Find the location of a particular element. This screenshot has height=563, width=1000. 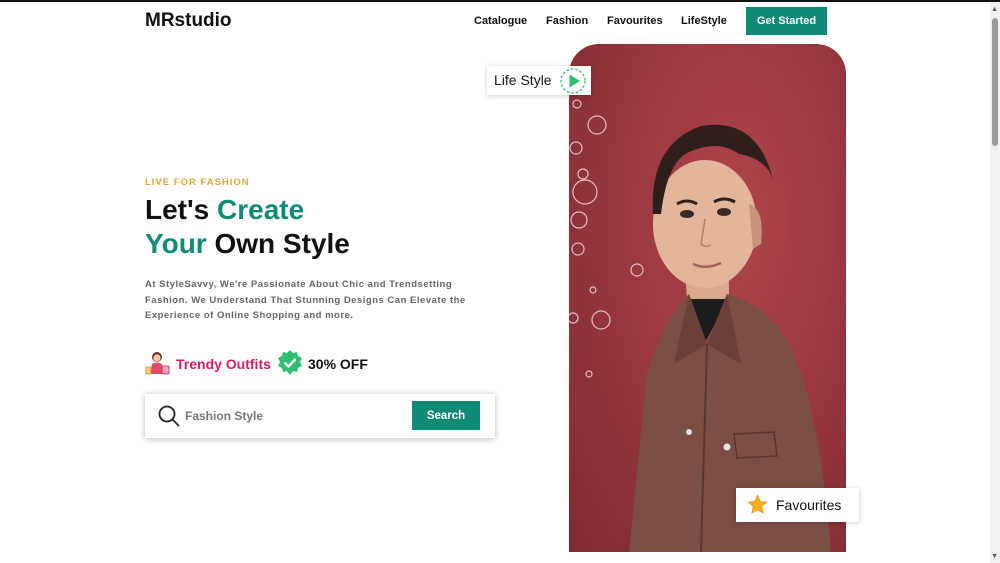

scroll-down-icon: ▼ is located at coordinates (994, 557).